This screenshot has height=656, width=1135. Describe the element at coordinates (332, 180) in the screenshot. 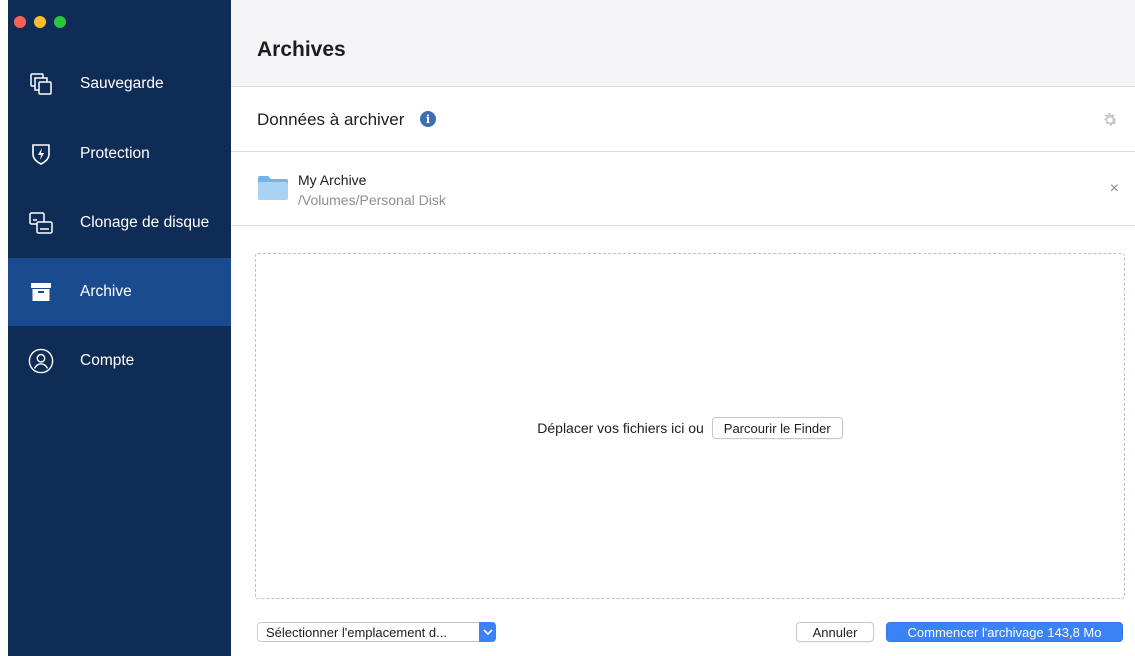

I see `archive-name: My Archive` at that location.